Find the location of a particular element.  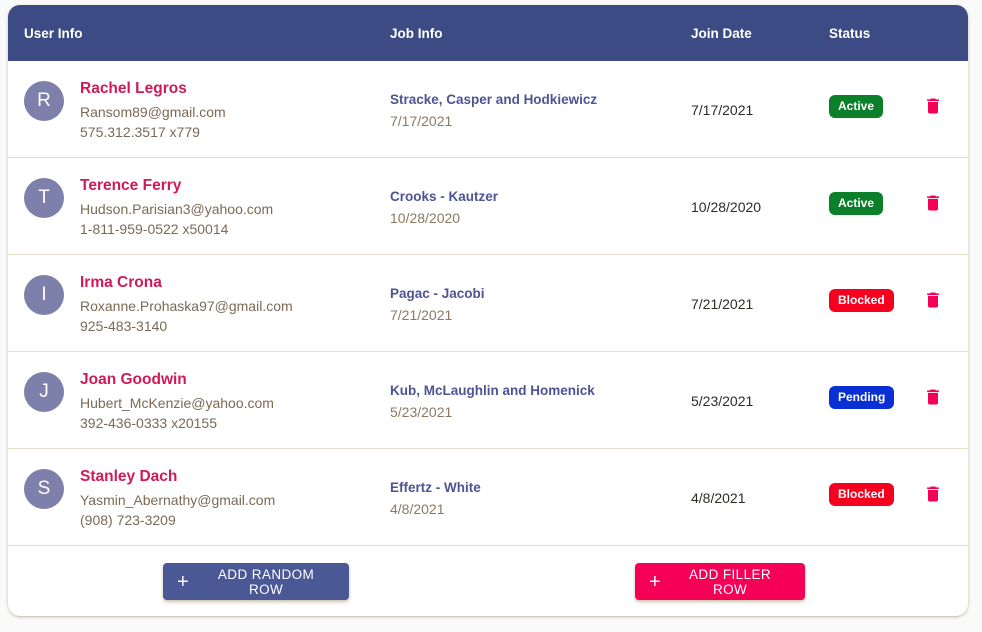

user-name: Irma Crona is located at coordinates (121, 282).